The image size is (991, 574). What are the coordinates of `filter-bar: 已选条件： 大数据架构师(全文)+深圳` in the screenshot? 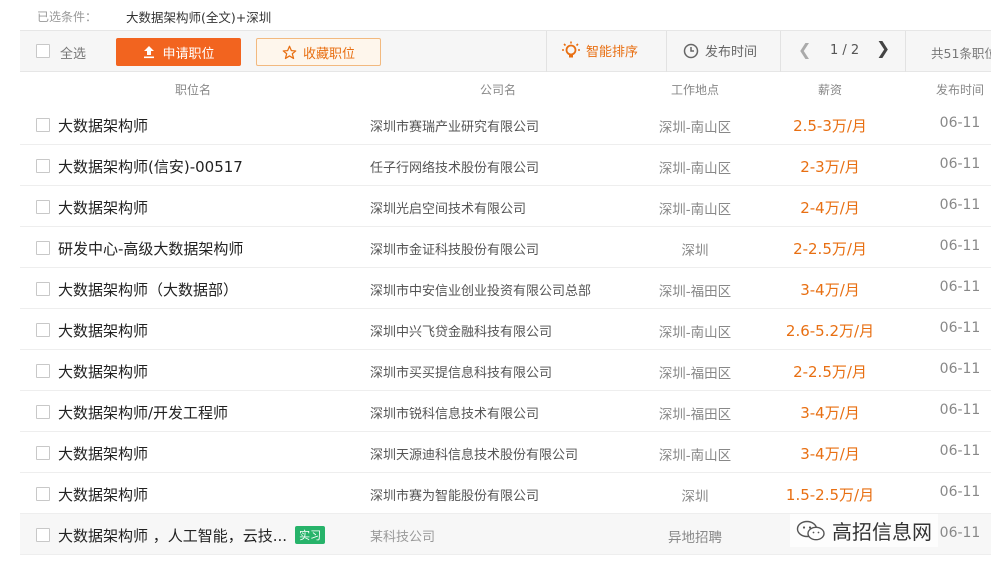 It's located at (495, 15).